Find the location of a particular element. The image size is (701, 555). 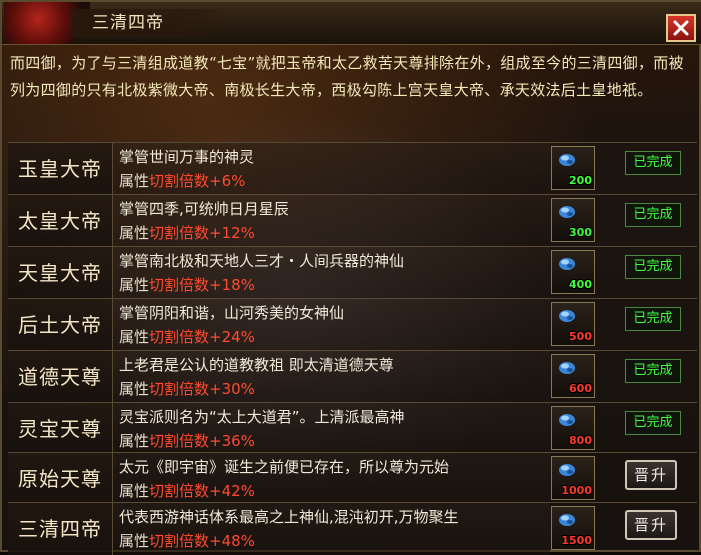

deity-attribute: 属性切割倍数+36% is located at coordinates (187, 440).